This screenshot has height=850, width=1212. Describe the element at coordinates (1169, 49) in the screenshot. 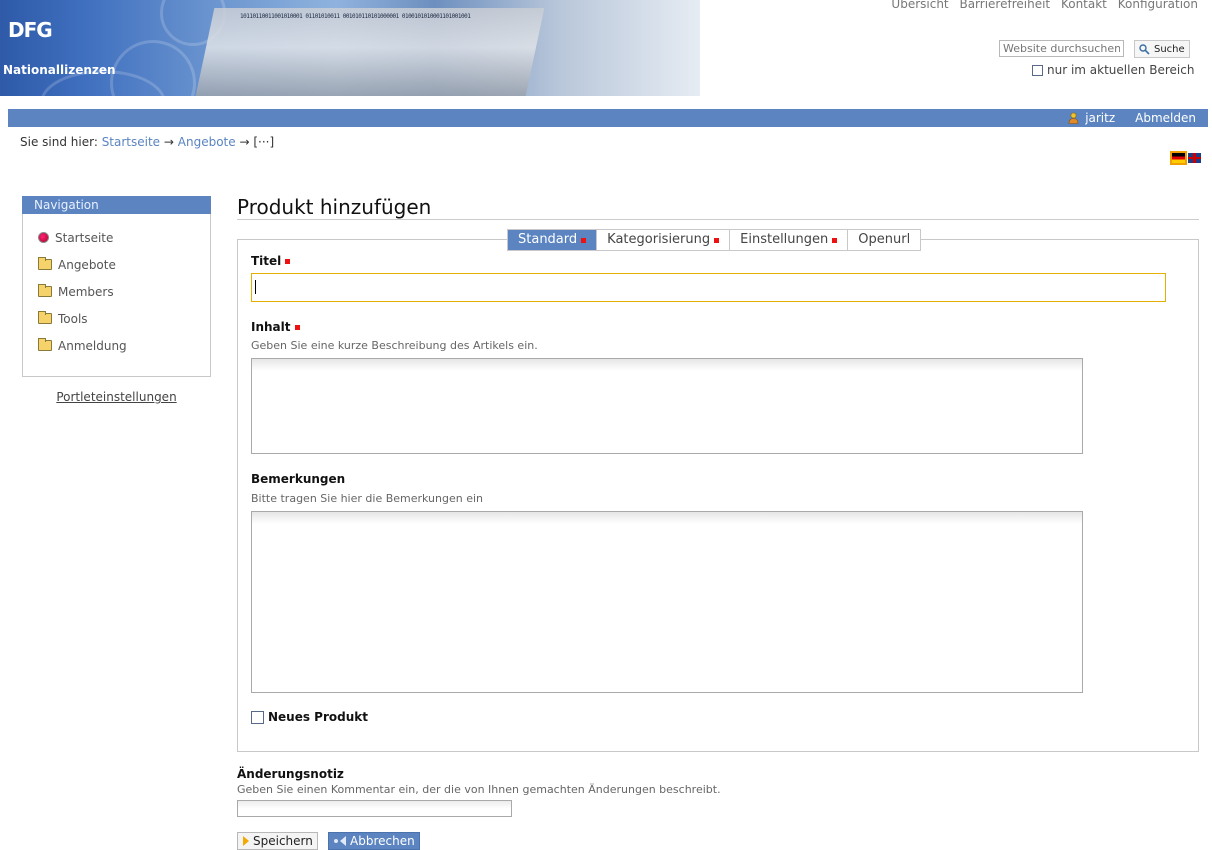

I see `search-button-label: Suche` at that location.